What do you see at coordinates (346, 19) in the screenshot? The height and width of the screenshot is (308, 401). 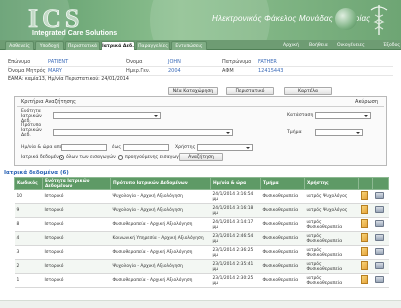 I see `globe-icon` at bounding box center [346, 19].